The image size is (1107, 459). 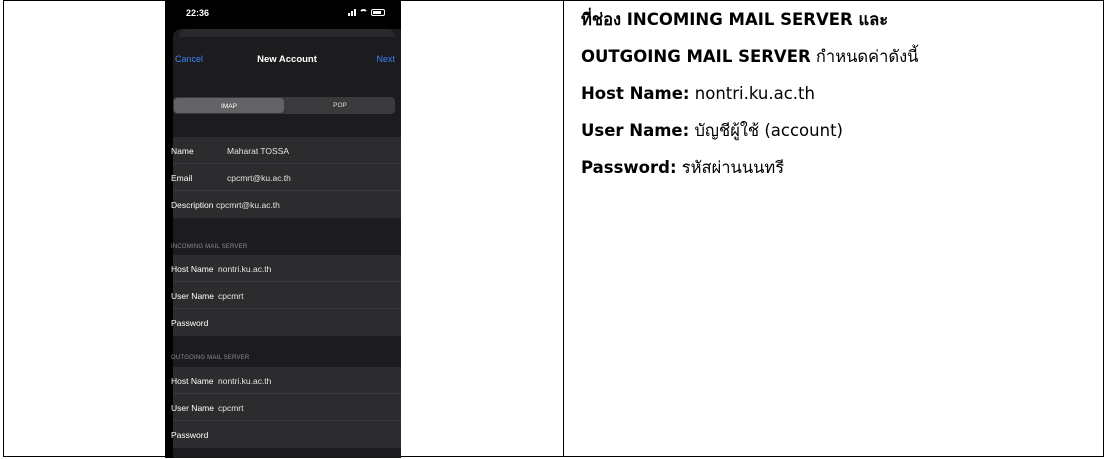 I want to click on name-row: Name Maharat TOSSA, so click(x=286, y=150).